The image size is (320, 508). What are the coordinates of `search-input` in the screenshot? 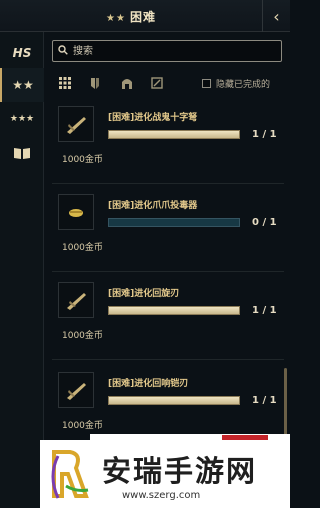 It's located at (173, 51).